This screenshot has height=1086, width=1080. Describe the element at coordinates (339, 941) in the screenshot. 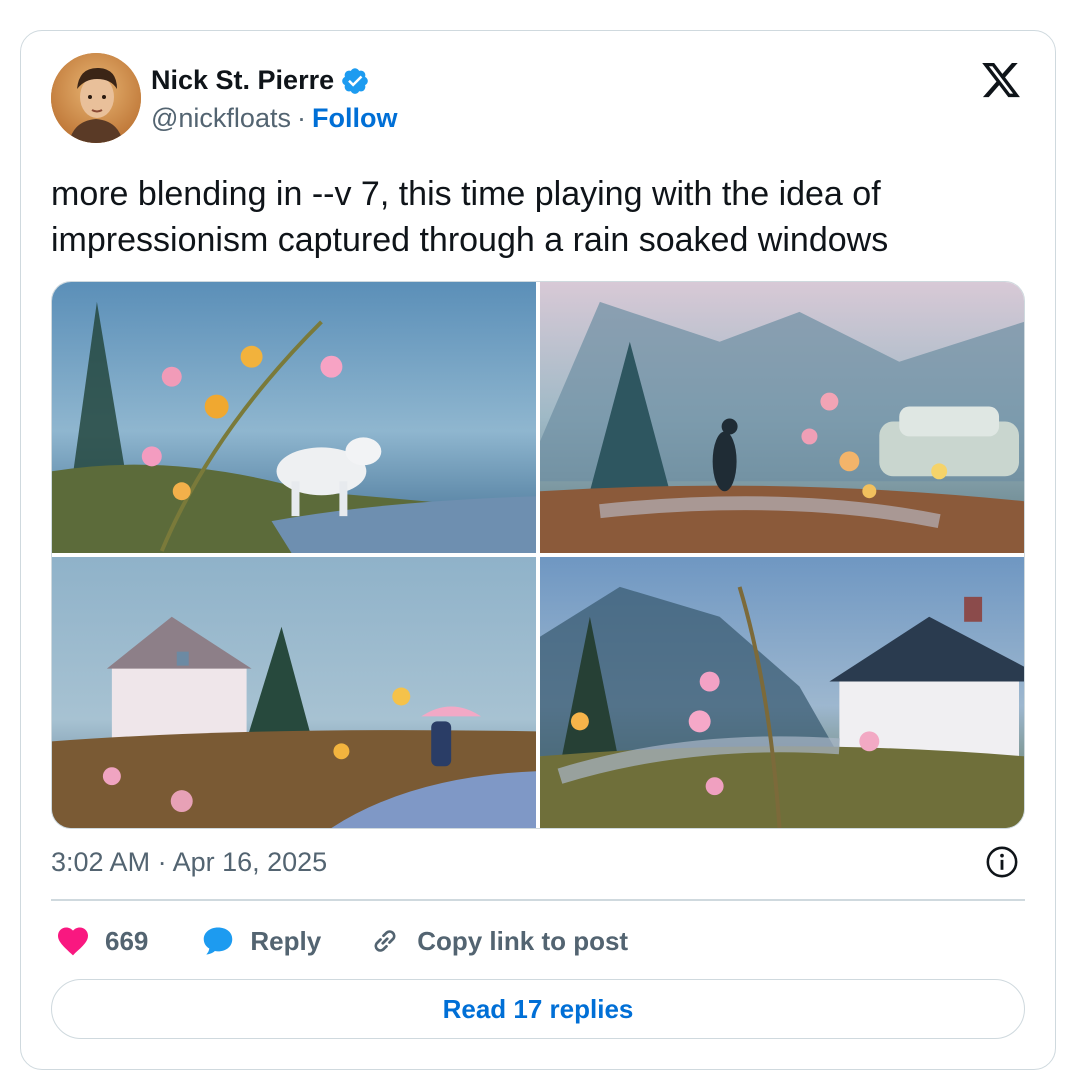

I see `action-bar: 669 Reply Copy link to post` at that location.